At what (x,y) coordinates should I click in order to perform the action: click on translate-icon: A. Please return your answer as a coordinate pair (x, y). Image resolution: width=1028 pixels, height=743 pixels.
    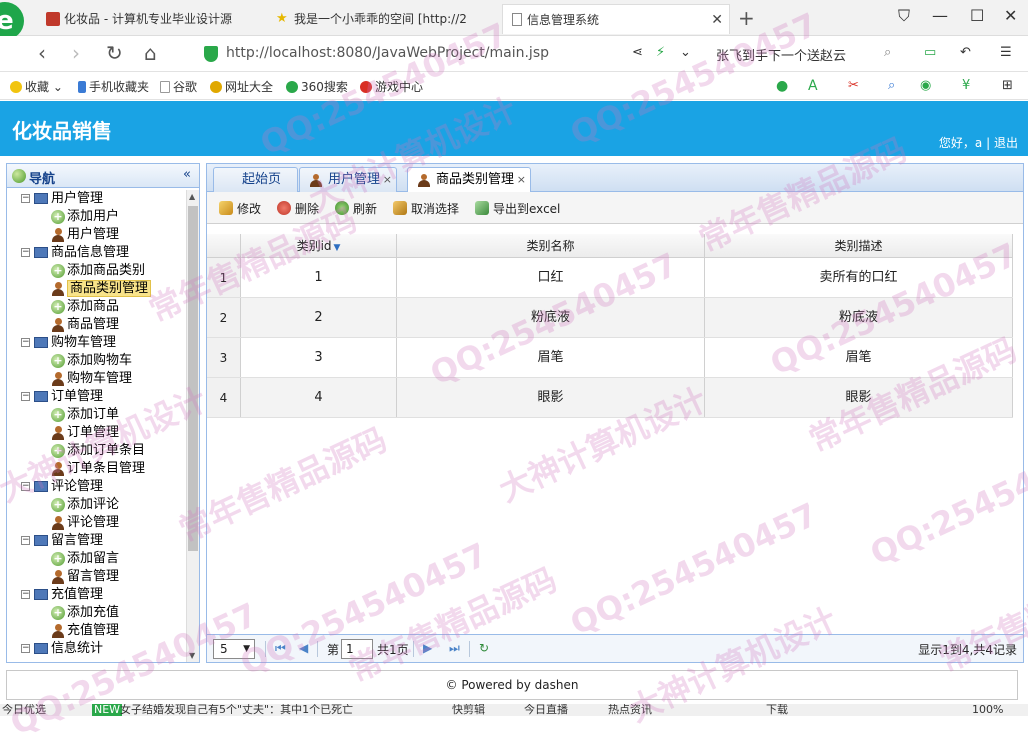
    Looking at the image, I should click on (813, 86).